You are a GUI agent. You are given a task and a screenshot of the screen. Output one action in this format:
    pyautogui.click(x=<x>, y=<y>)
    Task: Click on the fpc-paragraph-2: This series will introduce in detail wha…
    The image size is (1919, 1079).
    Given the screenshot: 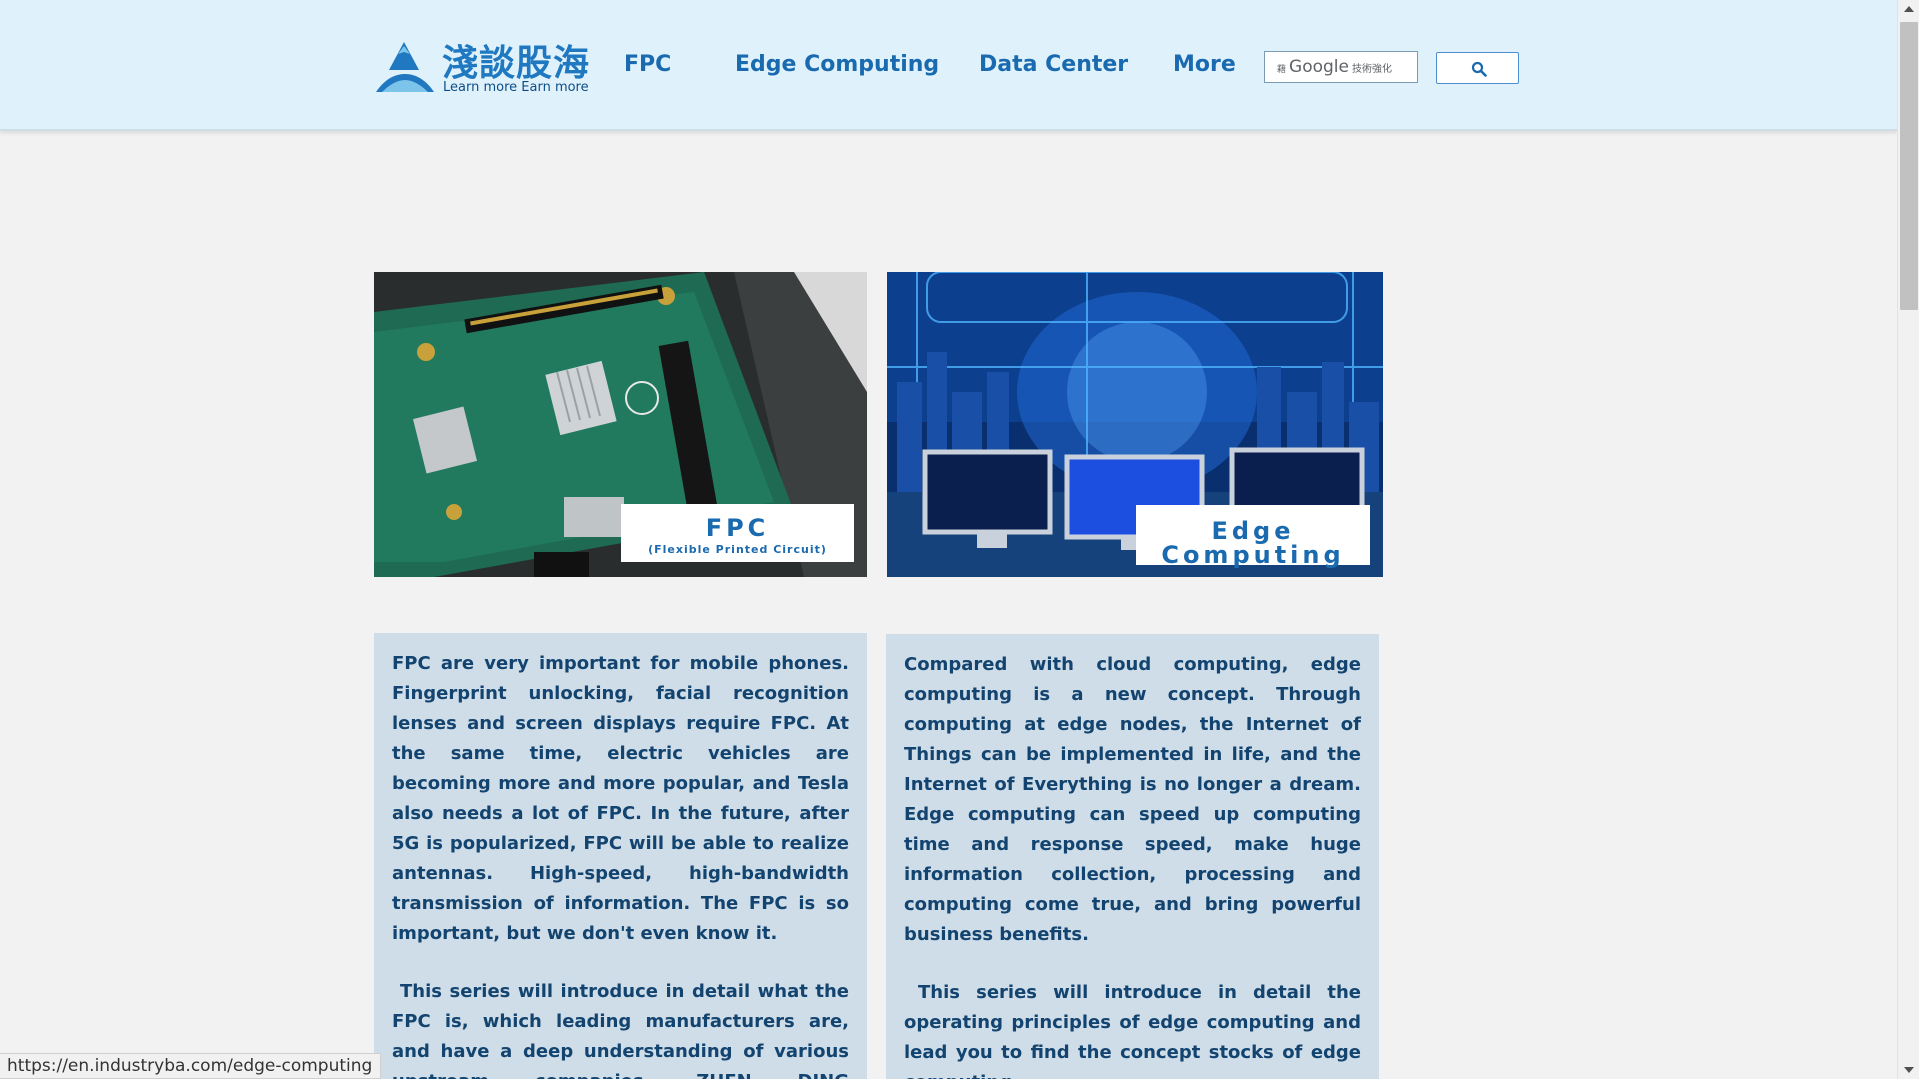 What is the action you would take?
    pyautogui.click(x=620, y=1030)
    